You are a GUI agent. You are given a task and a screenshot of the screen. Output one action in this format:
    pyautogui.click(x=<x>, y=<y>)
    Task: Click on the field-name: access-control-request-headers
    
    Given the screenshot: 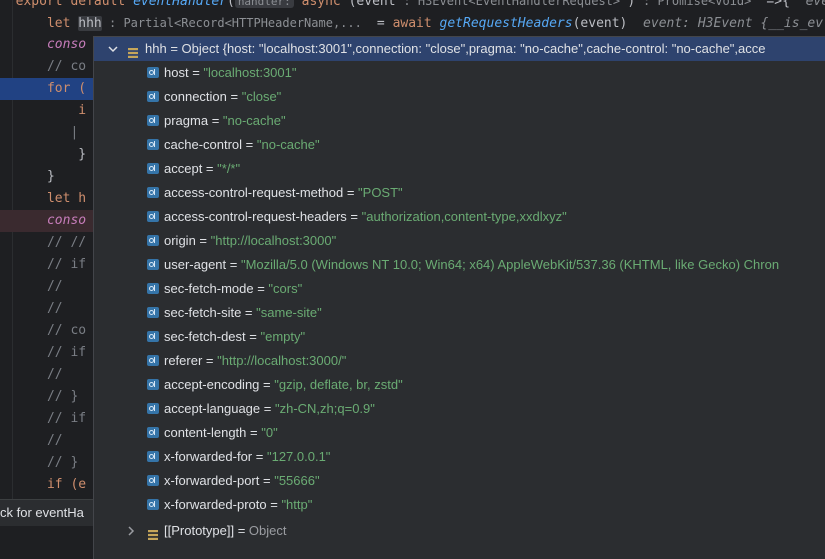 What is the action you would take?
    pyautogui.click(x=255, y=216)
    